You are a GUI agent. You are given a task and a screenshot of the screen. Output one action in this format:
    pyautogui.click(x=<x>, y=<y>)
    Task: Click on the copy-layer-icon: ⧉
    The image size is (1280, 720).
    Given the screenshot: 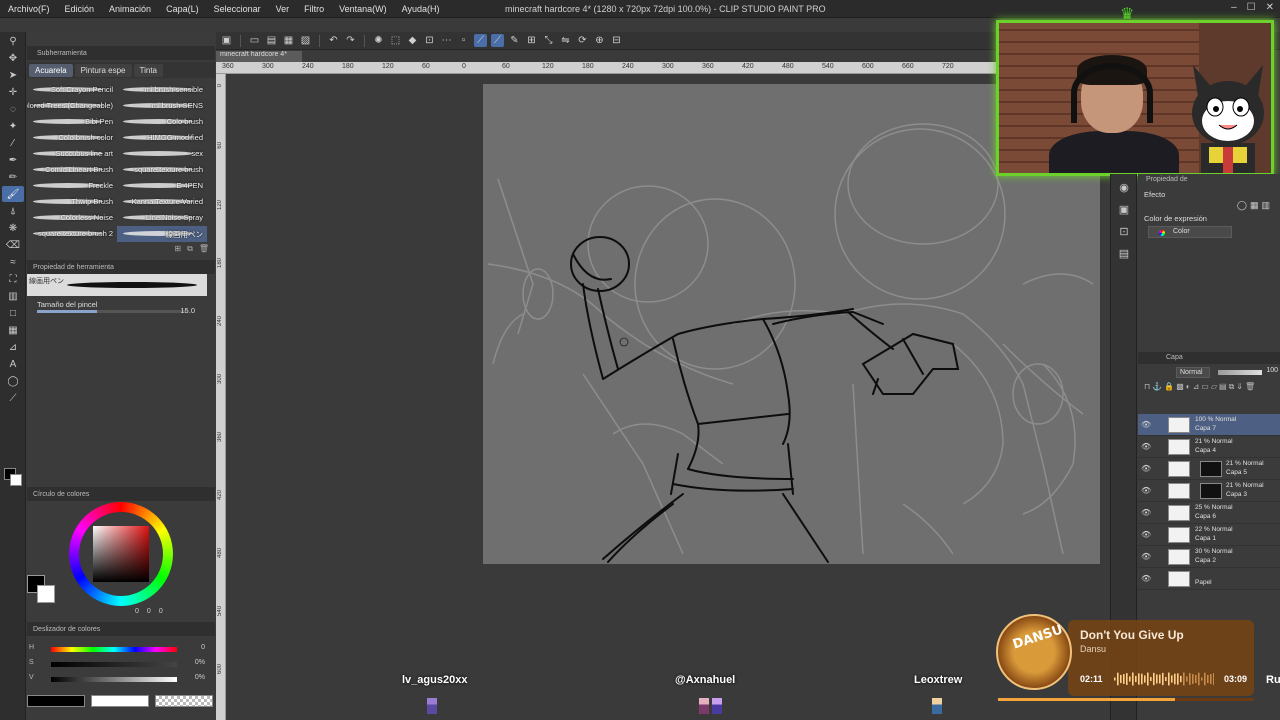 What is the action you would take?
    pyautogui.click(x=1232, y=394)
    